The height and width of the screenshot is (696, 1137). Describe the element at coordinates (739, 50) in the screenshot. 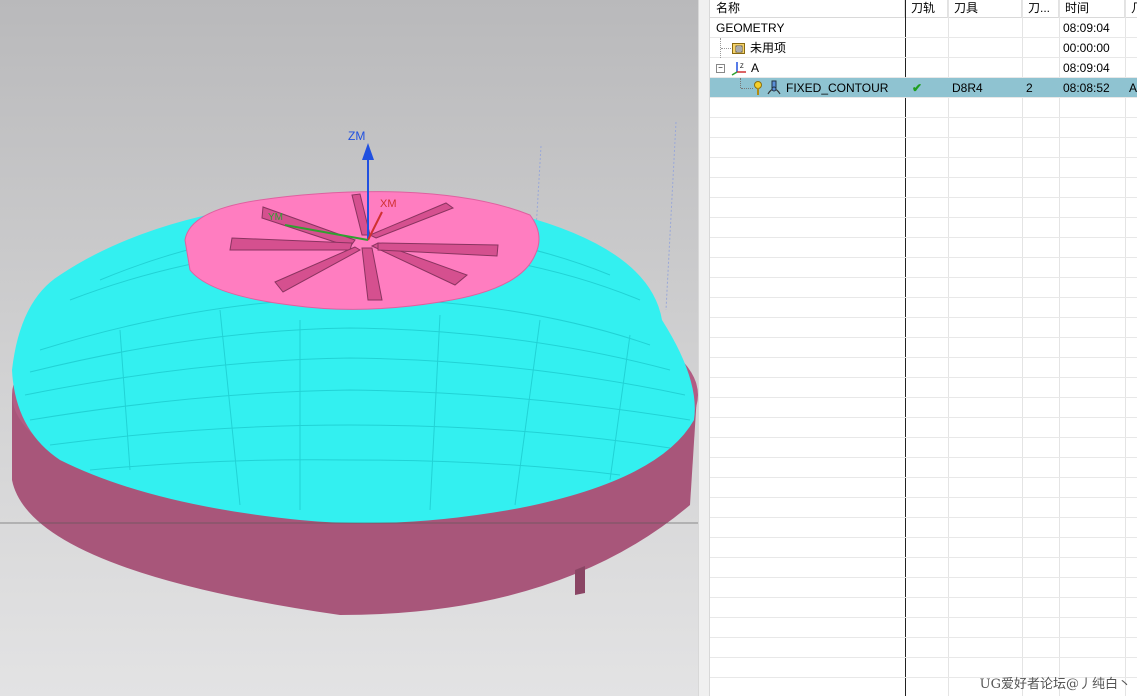

I see `unused-folder-icon` at that location.